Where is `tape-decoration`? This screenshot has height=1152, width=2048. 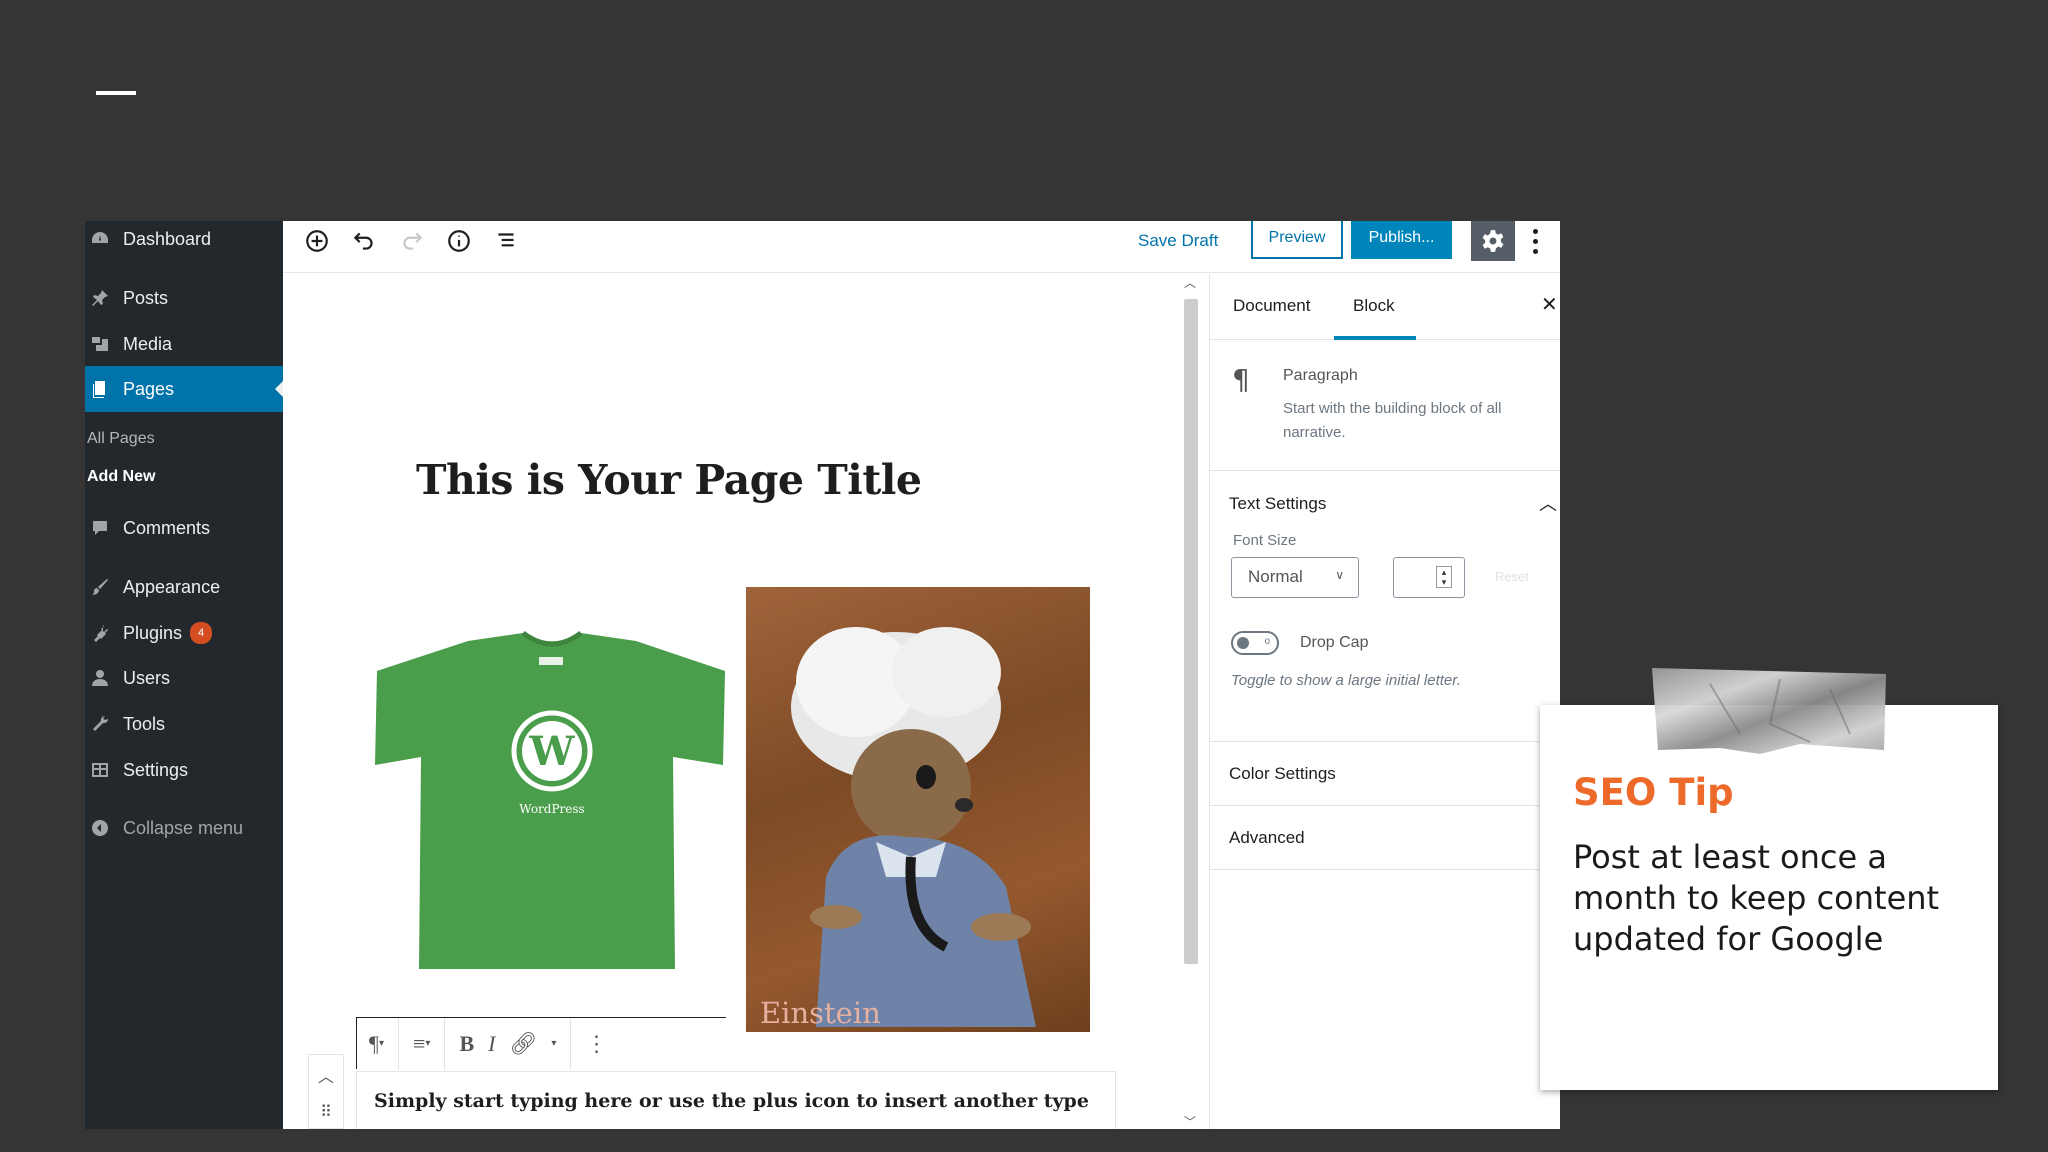 tape-decoration is located at coordinates (1769, 711).